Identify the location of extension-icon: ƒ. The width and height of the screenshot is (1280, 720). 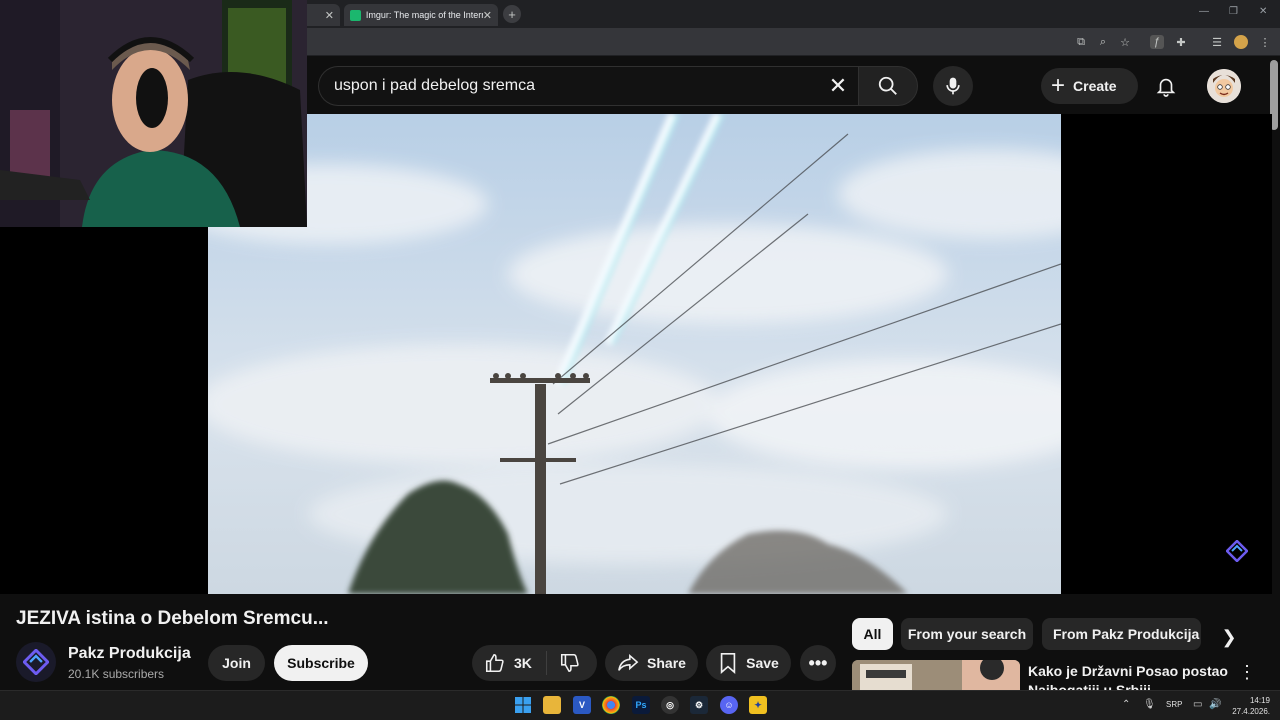
(1157, 42).